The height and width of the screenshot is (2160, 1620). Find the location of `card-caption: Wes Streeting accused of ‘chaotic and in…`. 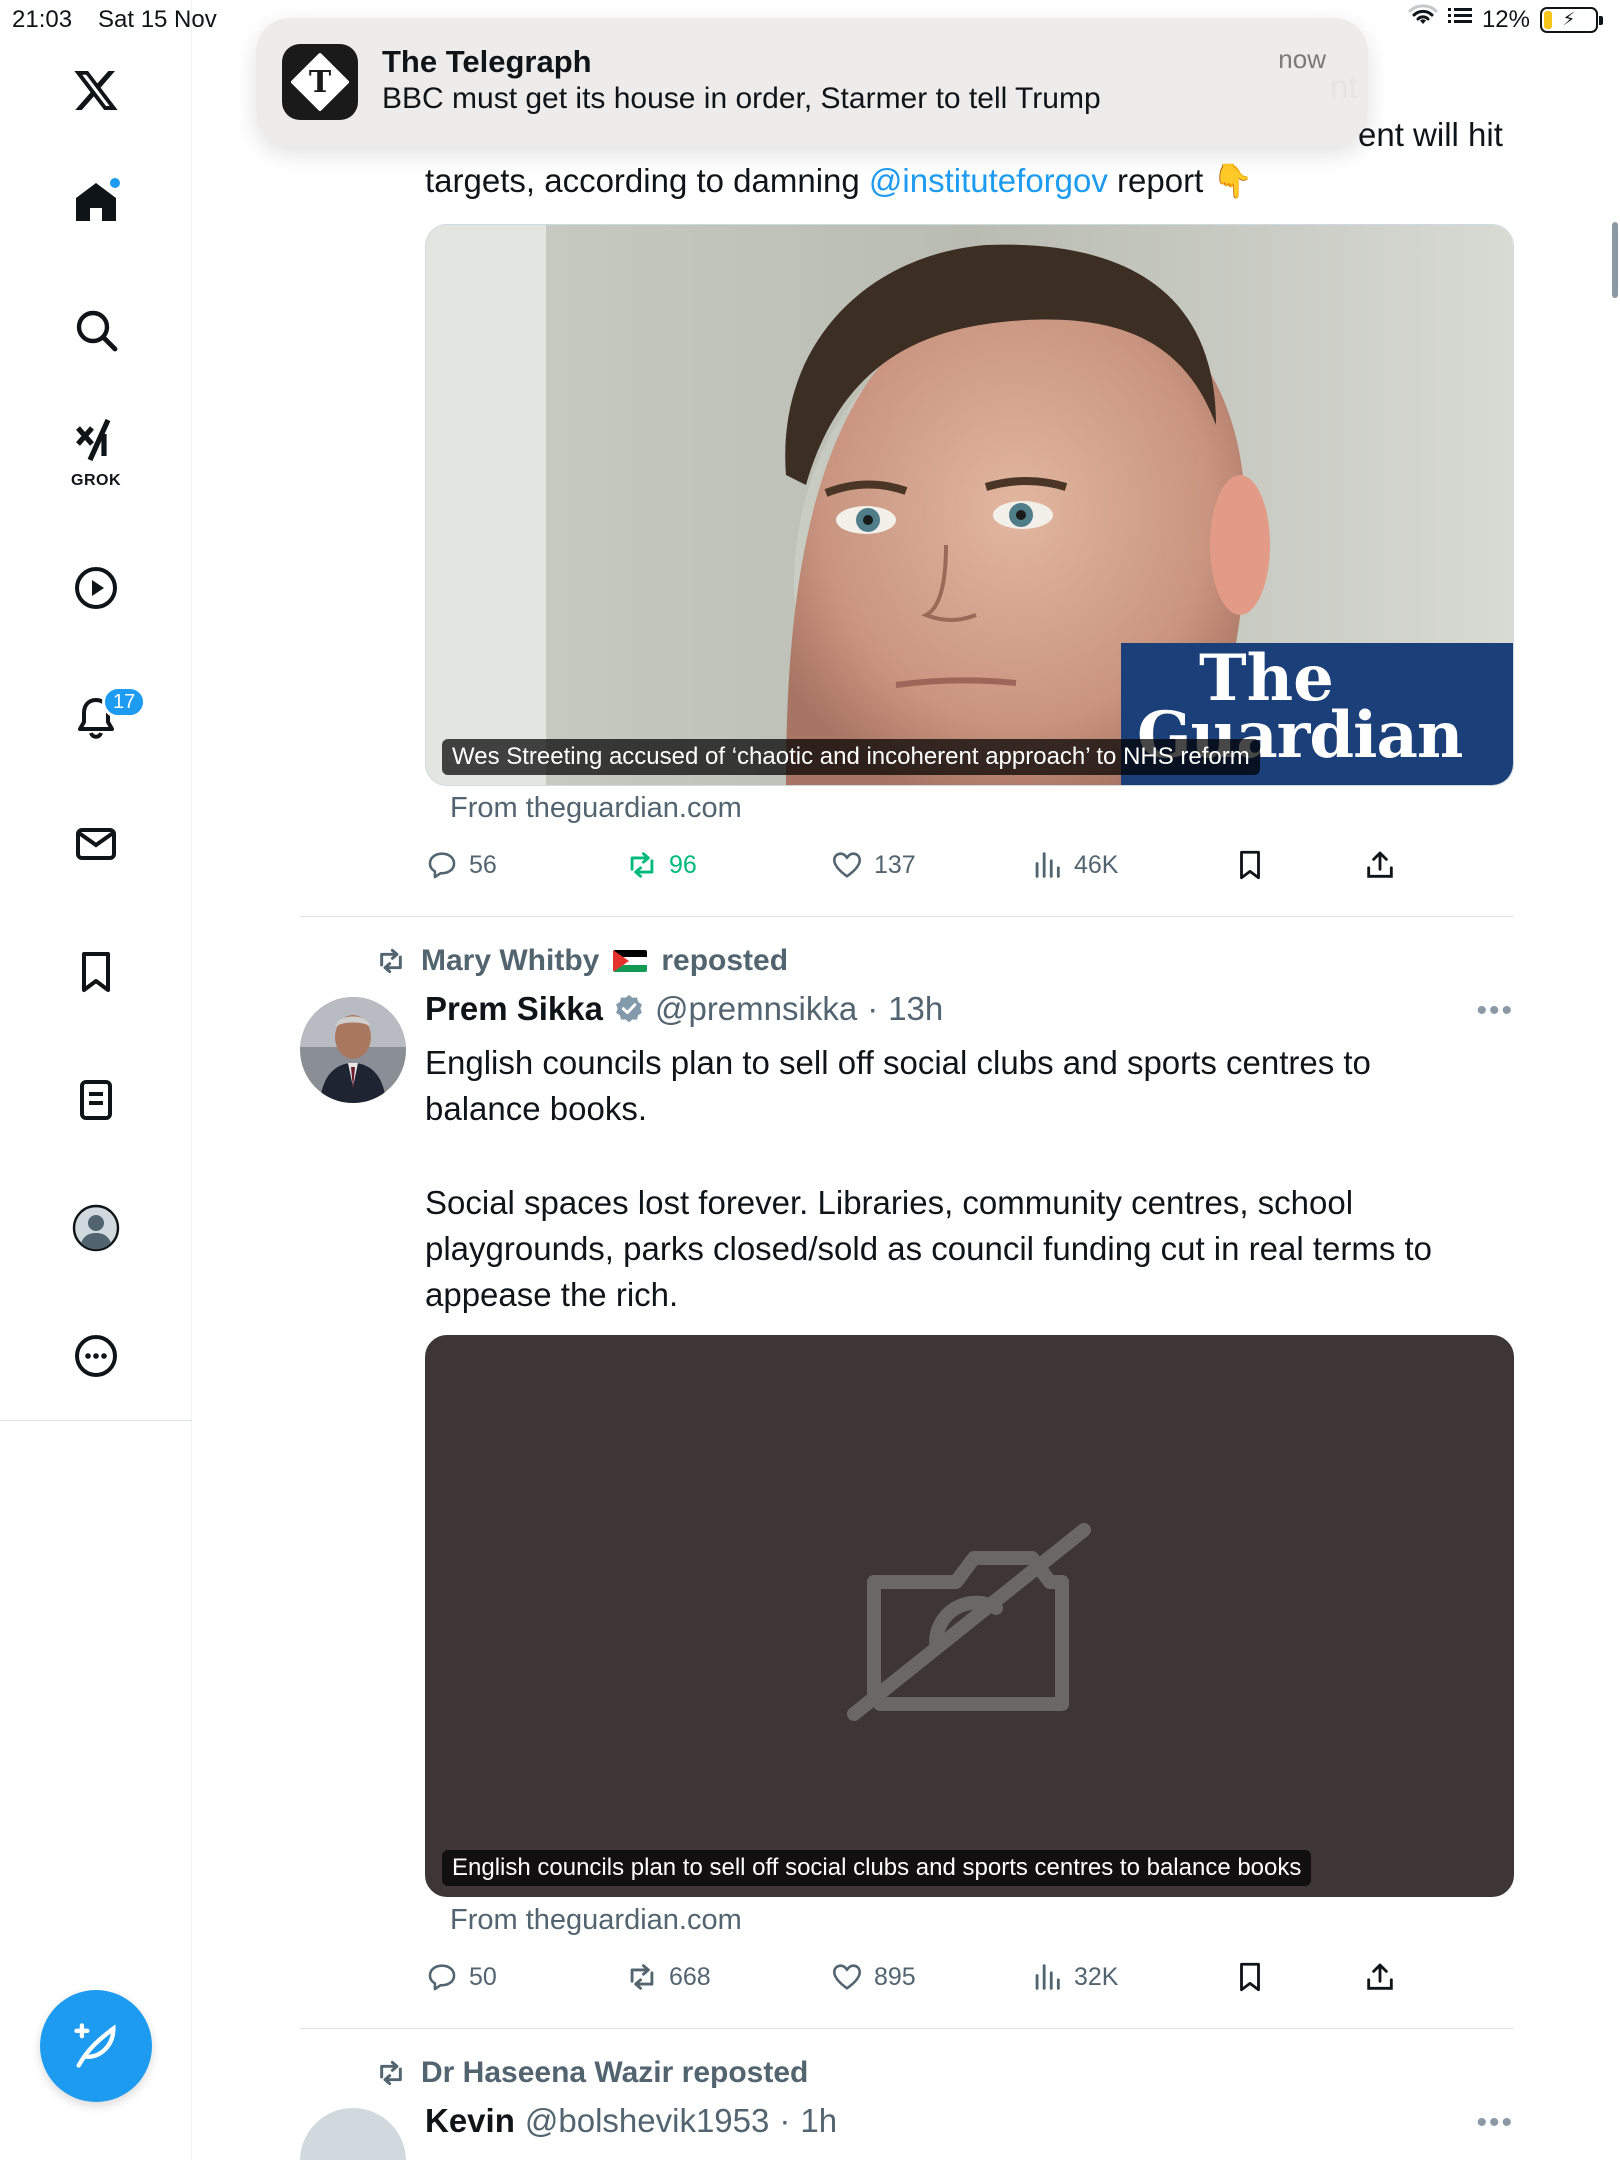

card-caption: Wes Streeting accused of ‘chaotic and in… is located at coordinates (851, 757).